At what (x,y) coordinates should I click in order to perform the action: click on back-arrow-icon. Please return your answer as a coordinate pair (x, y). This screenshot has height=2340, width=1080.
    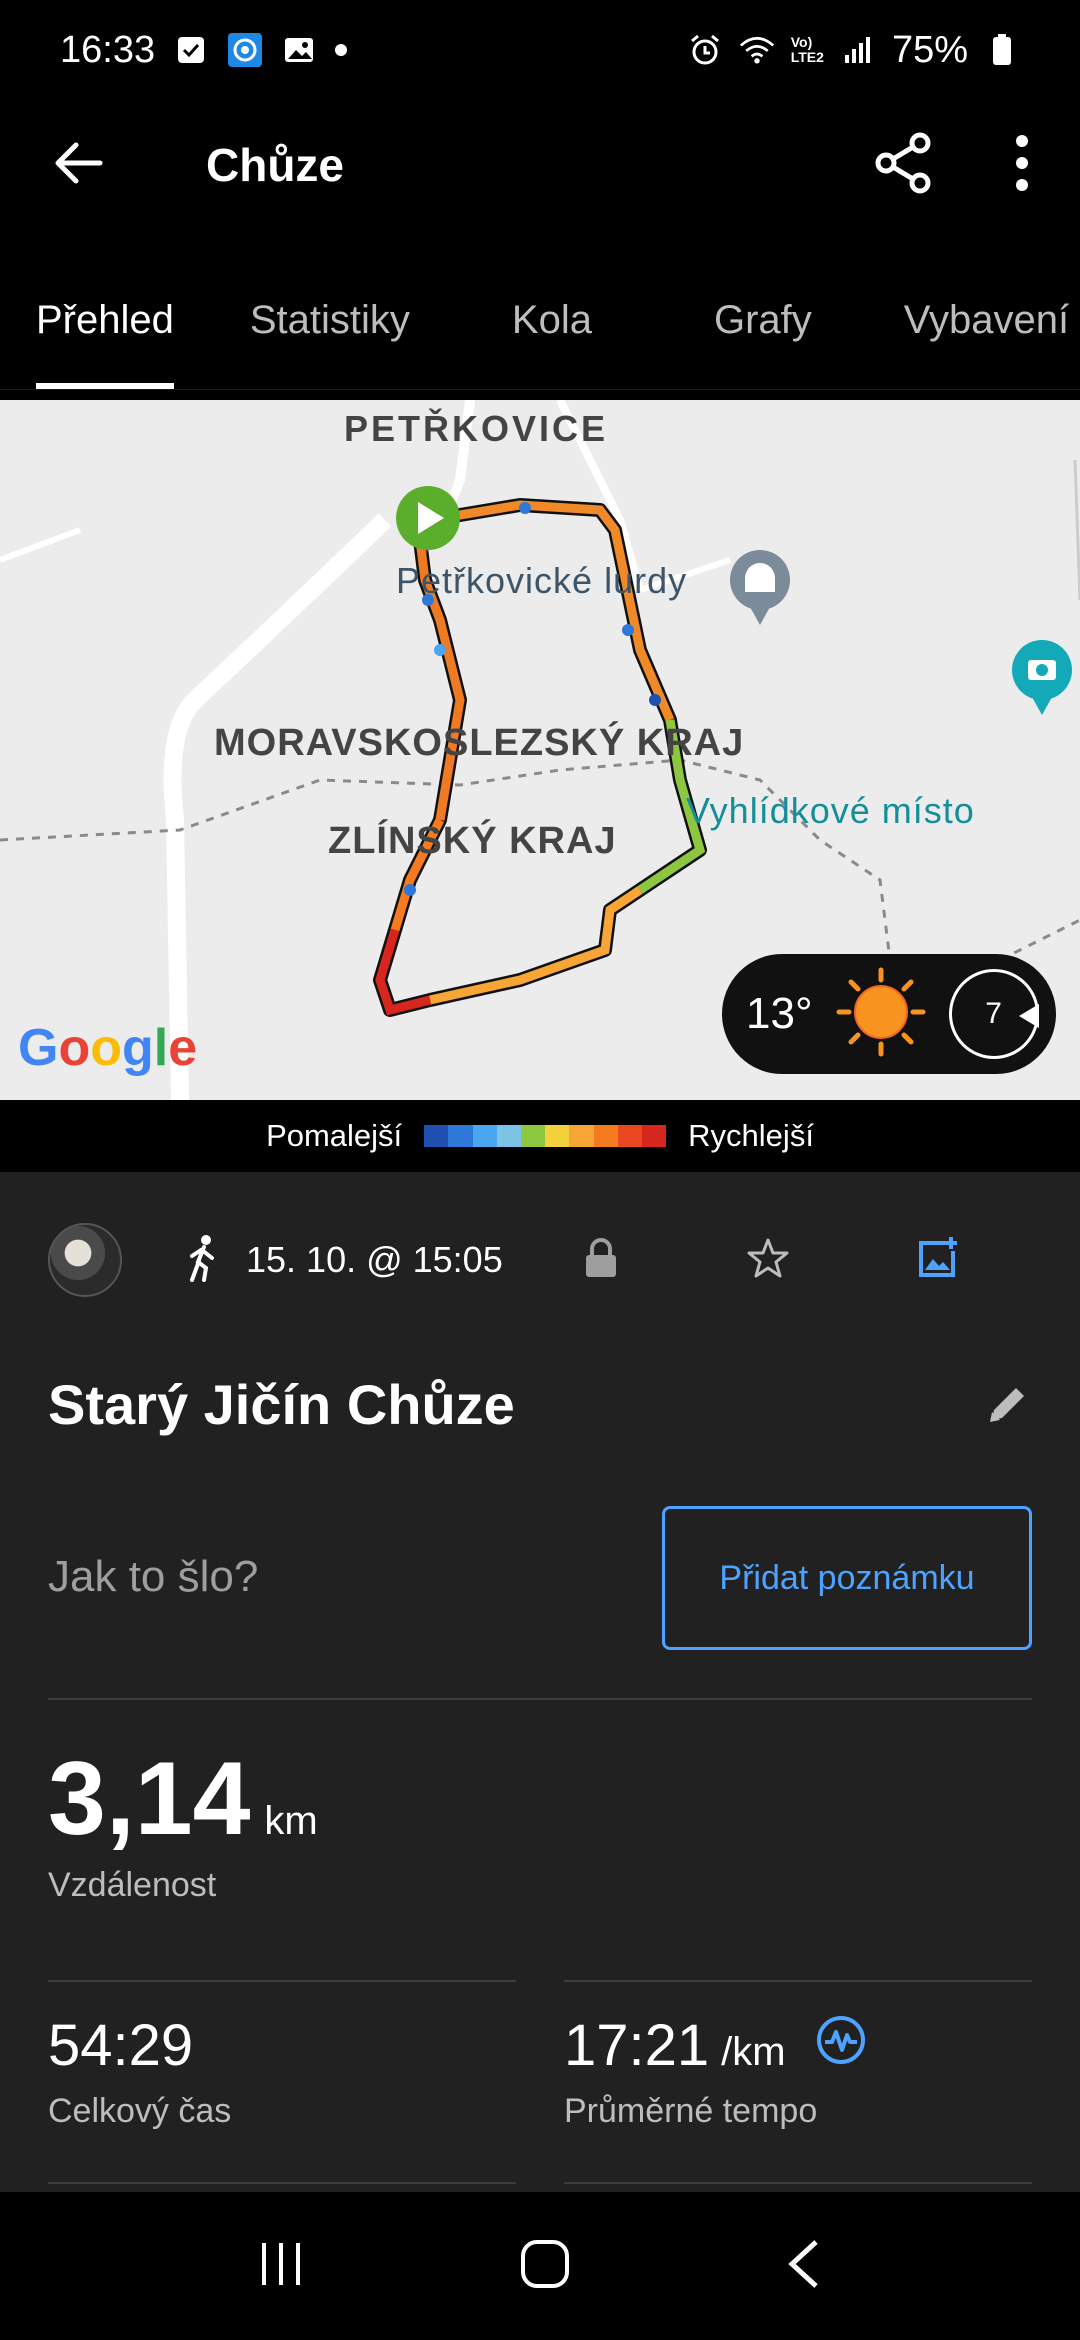
    Looking at the image, I should click on (78, 165).